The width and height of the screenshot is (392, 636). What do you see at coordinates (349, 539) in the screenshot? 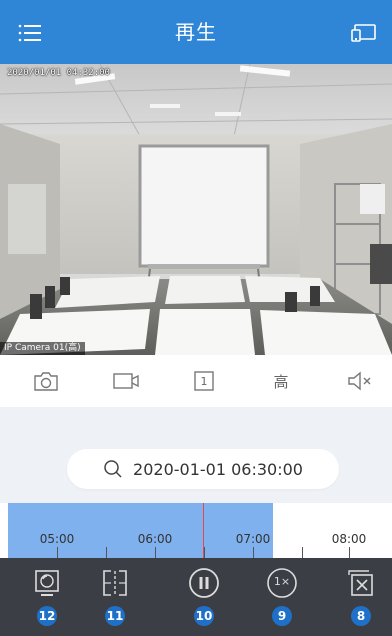
I see `timeline-label: 08:00` at bounding box center [349, 539].